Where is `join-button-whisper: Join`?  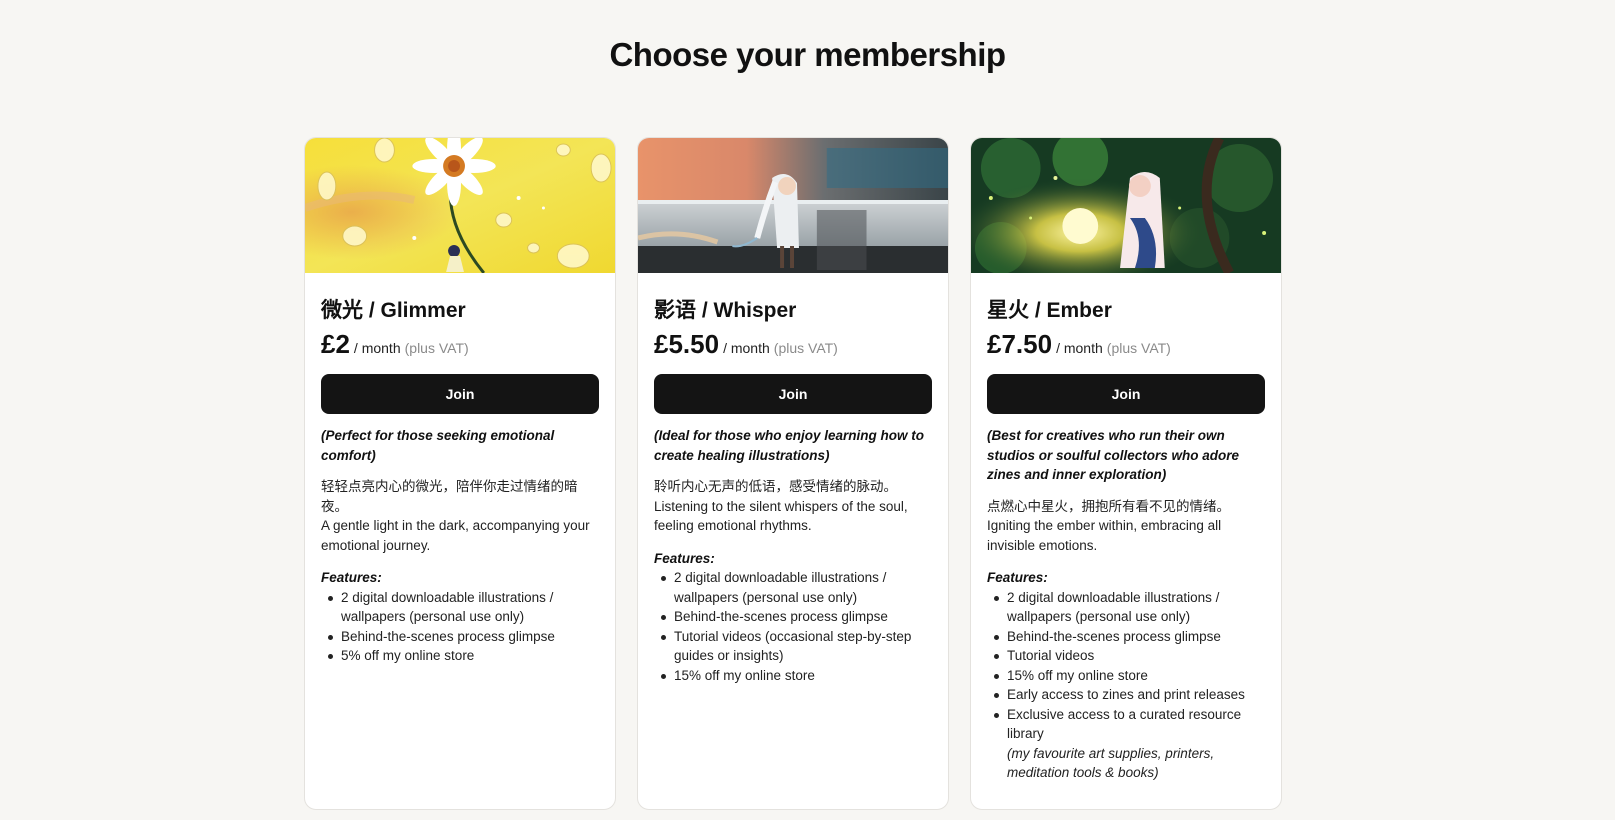
join-button-whisper: Join is located at coordinates (793, 394).